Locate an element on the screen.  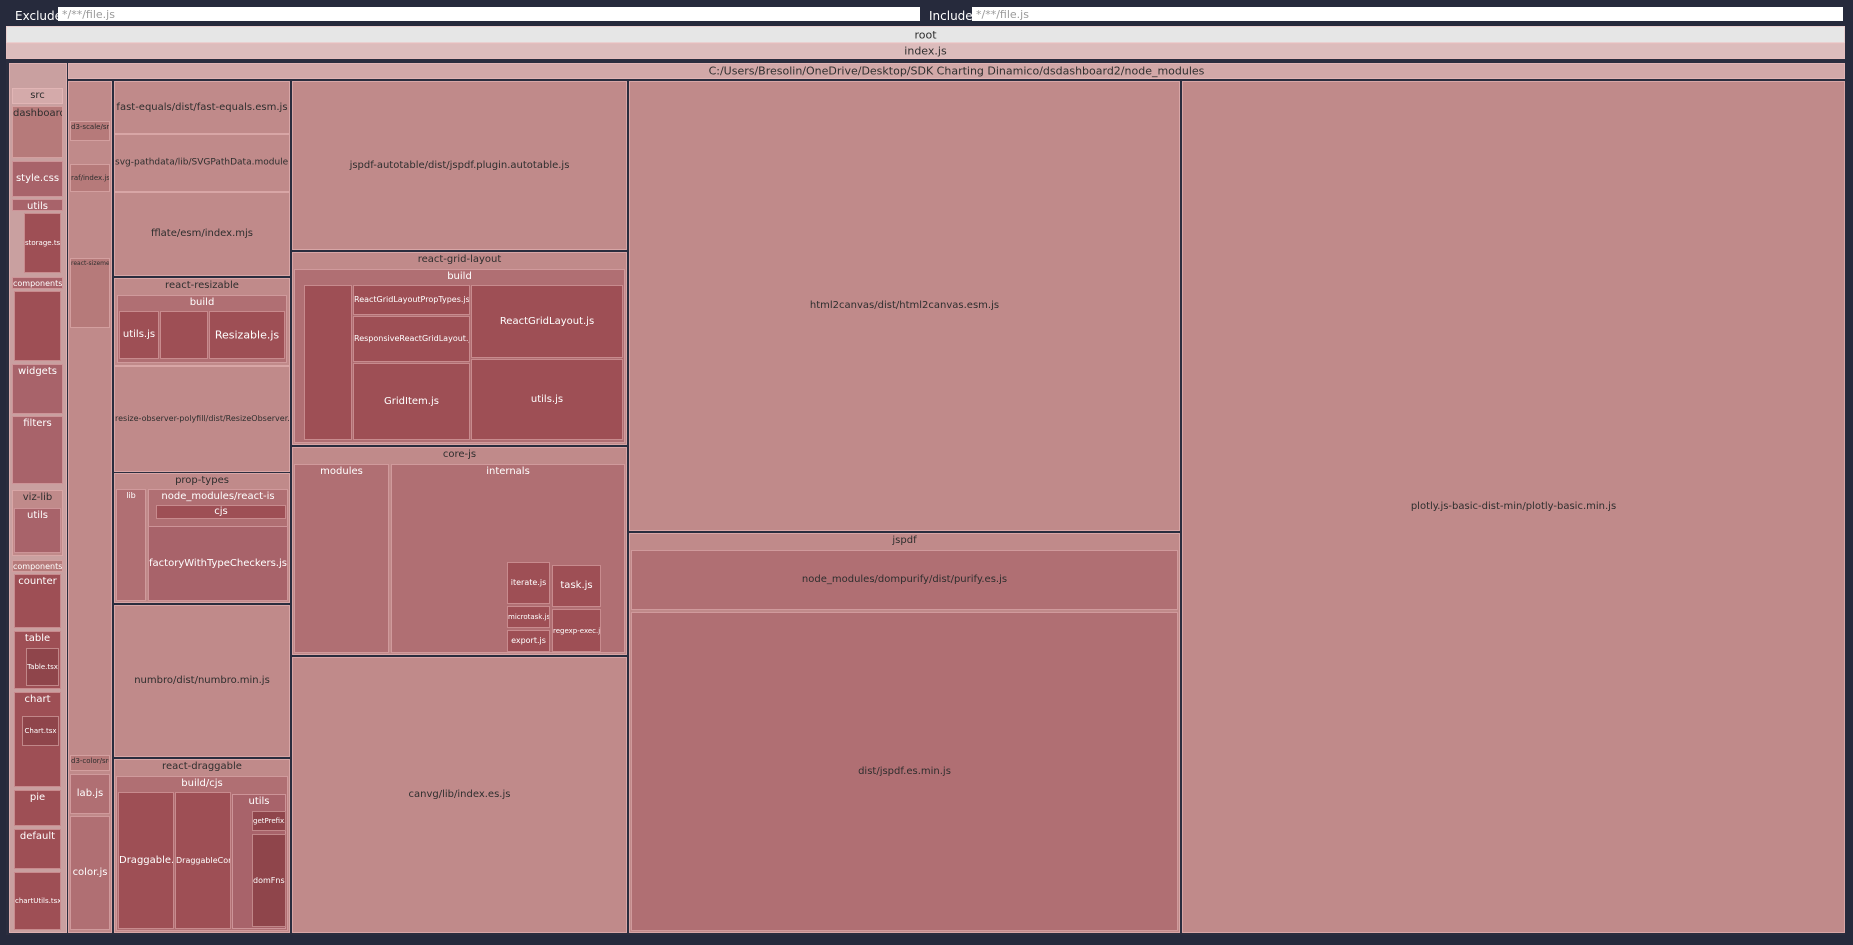
rd-draggable-js: Draggable.js is located at coordinates (146, 860).